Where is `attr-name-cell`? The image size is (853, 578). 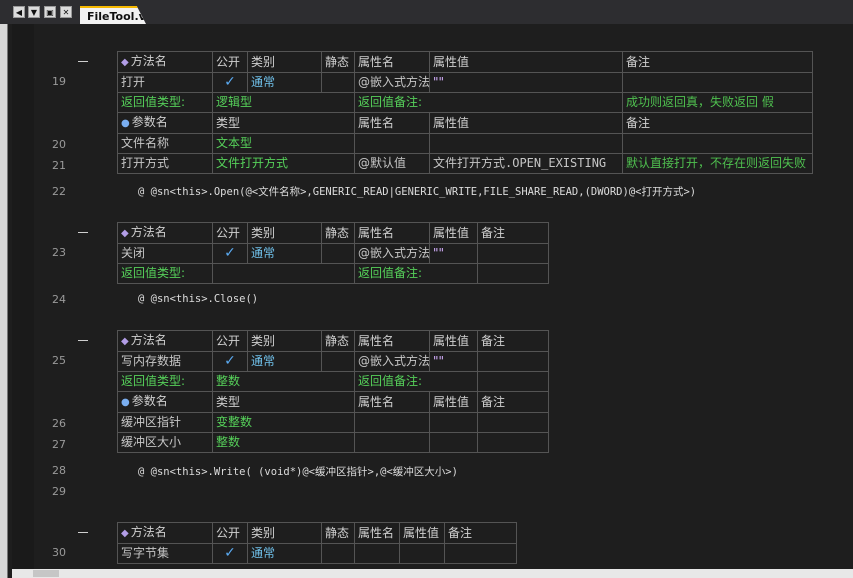 attr-name-cell is located at coordinates (377, 553).